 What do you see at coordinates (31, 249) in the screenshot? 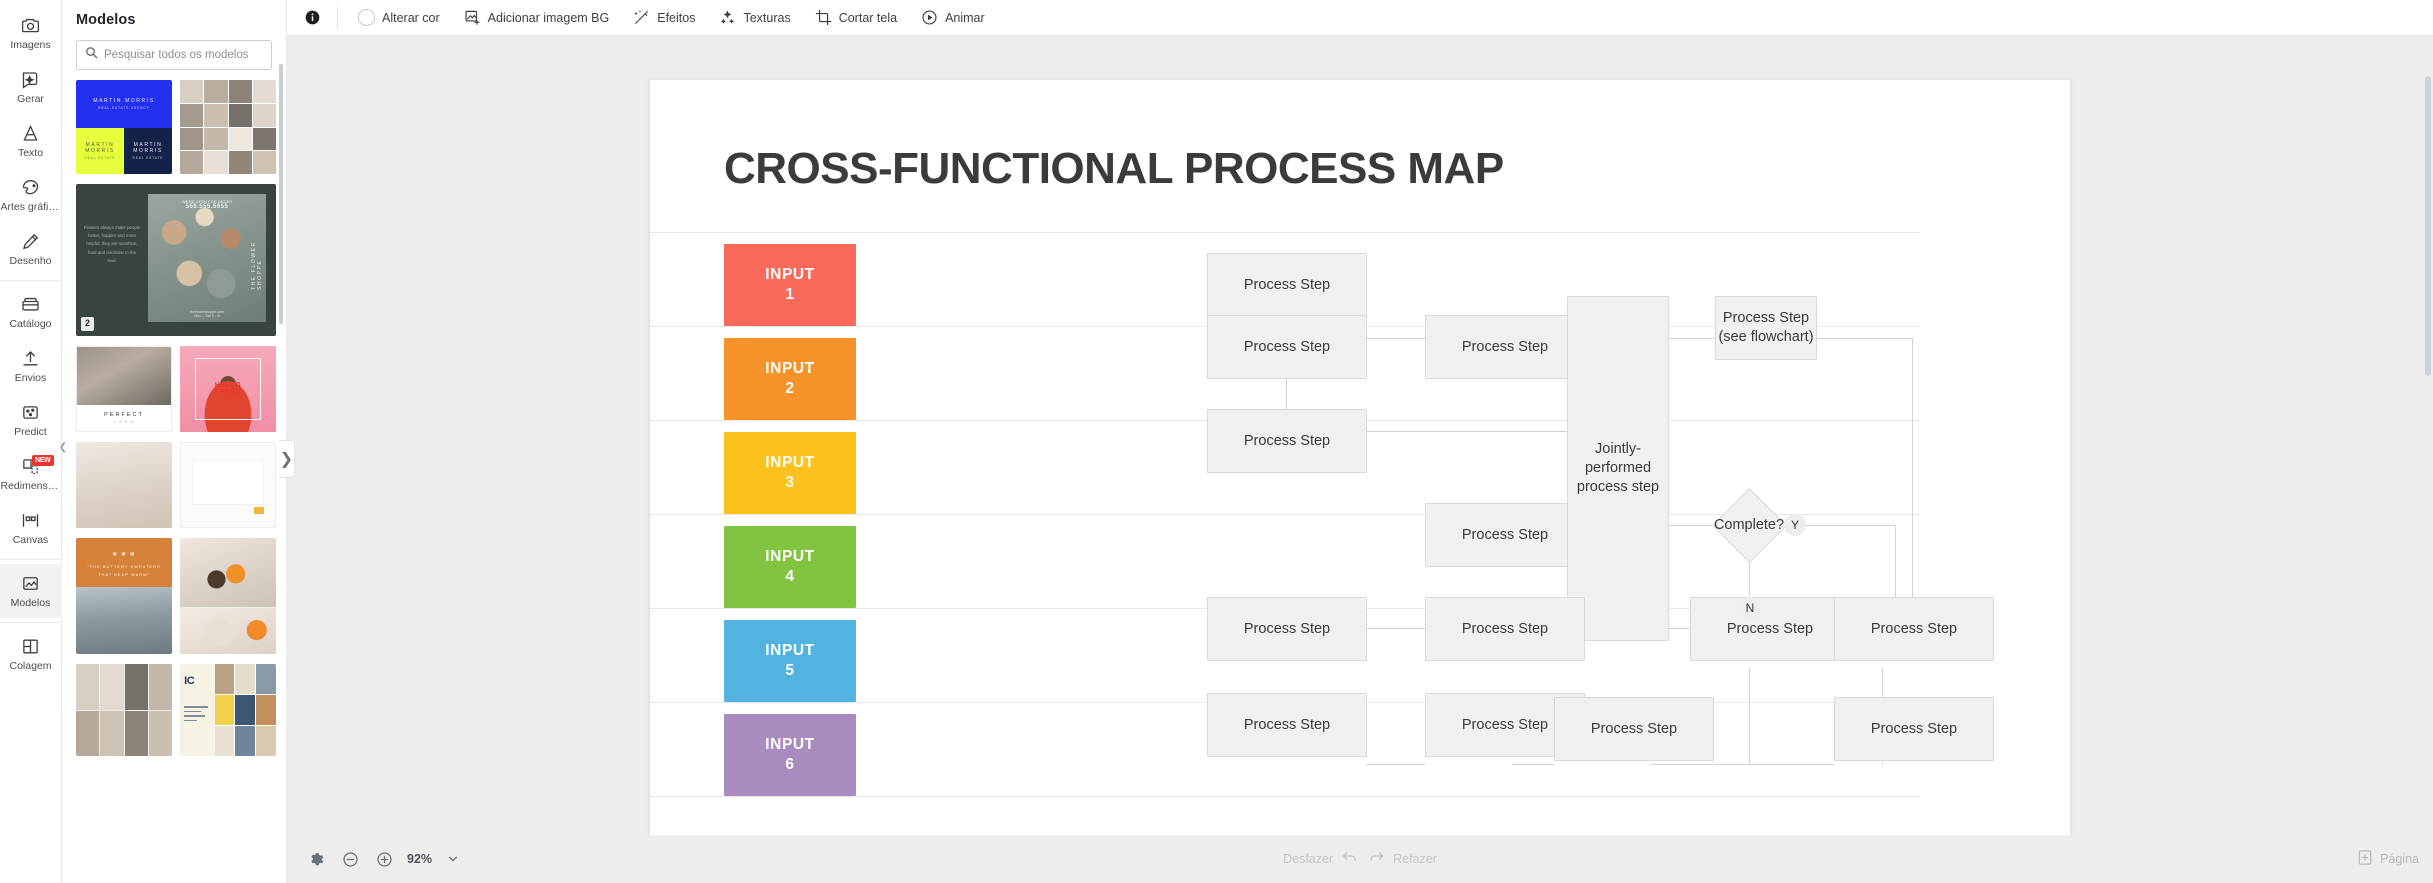
I see `sidebar-item-desenho: Desenho` at bounding box center [31, 249].